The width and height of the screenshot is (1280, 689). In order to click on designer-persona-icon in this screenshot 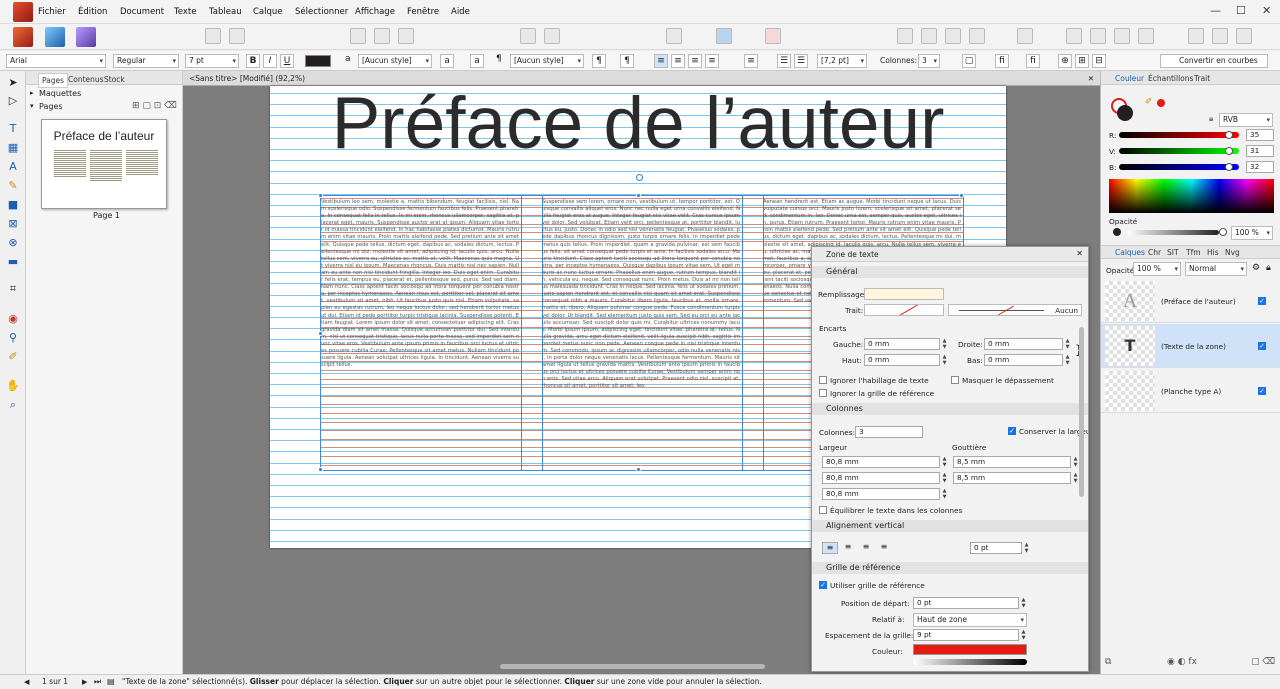, I will do `click(86, 37)`.